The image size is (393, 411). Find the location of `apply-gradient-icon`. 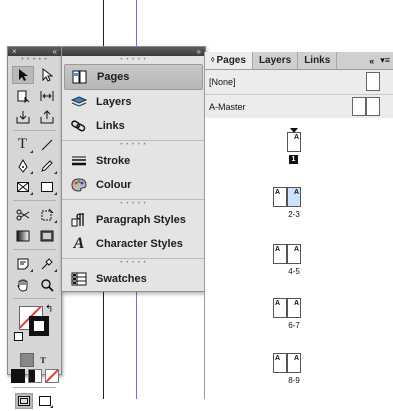

apply-gradient-icon is located at coordinates (34, 376).